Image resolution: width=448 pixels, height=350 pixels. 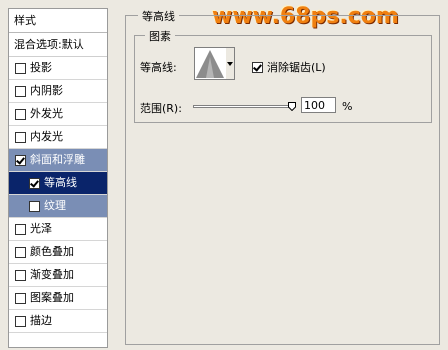 What do you see at coordinates (58, 45) in the screenshot?
I see `blending-options-item: 混合选项:默认` at bounding box center [58, 45].